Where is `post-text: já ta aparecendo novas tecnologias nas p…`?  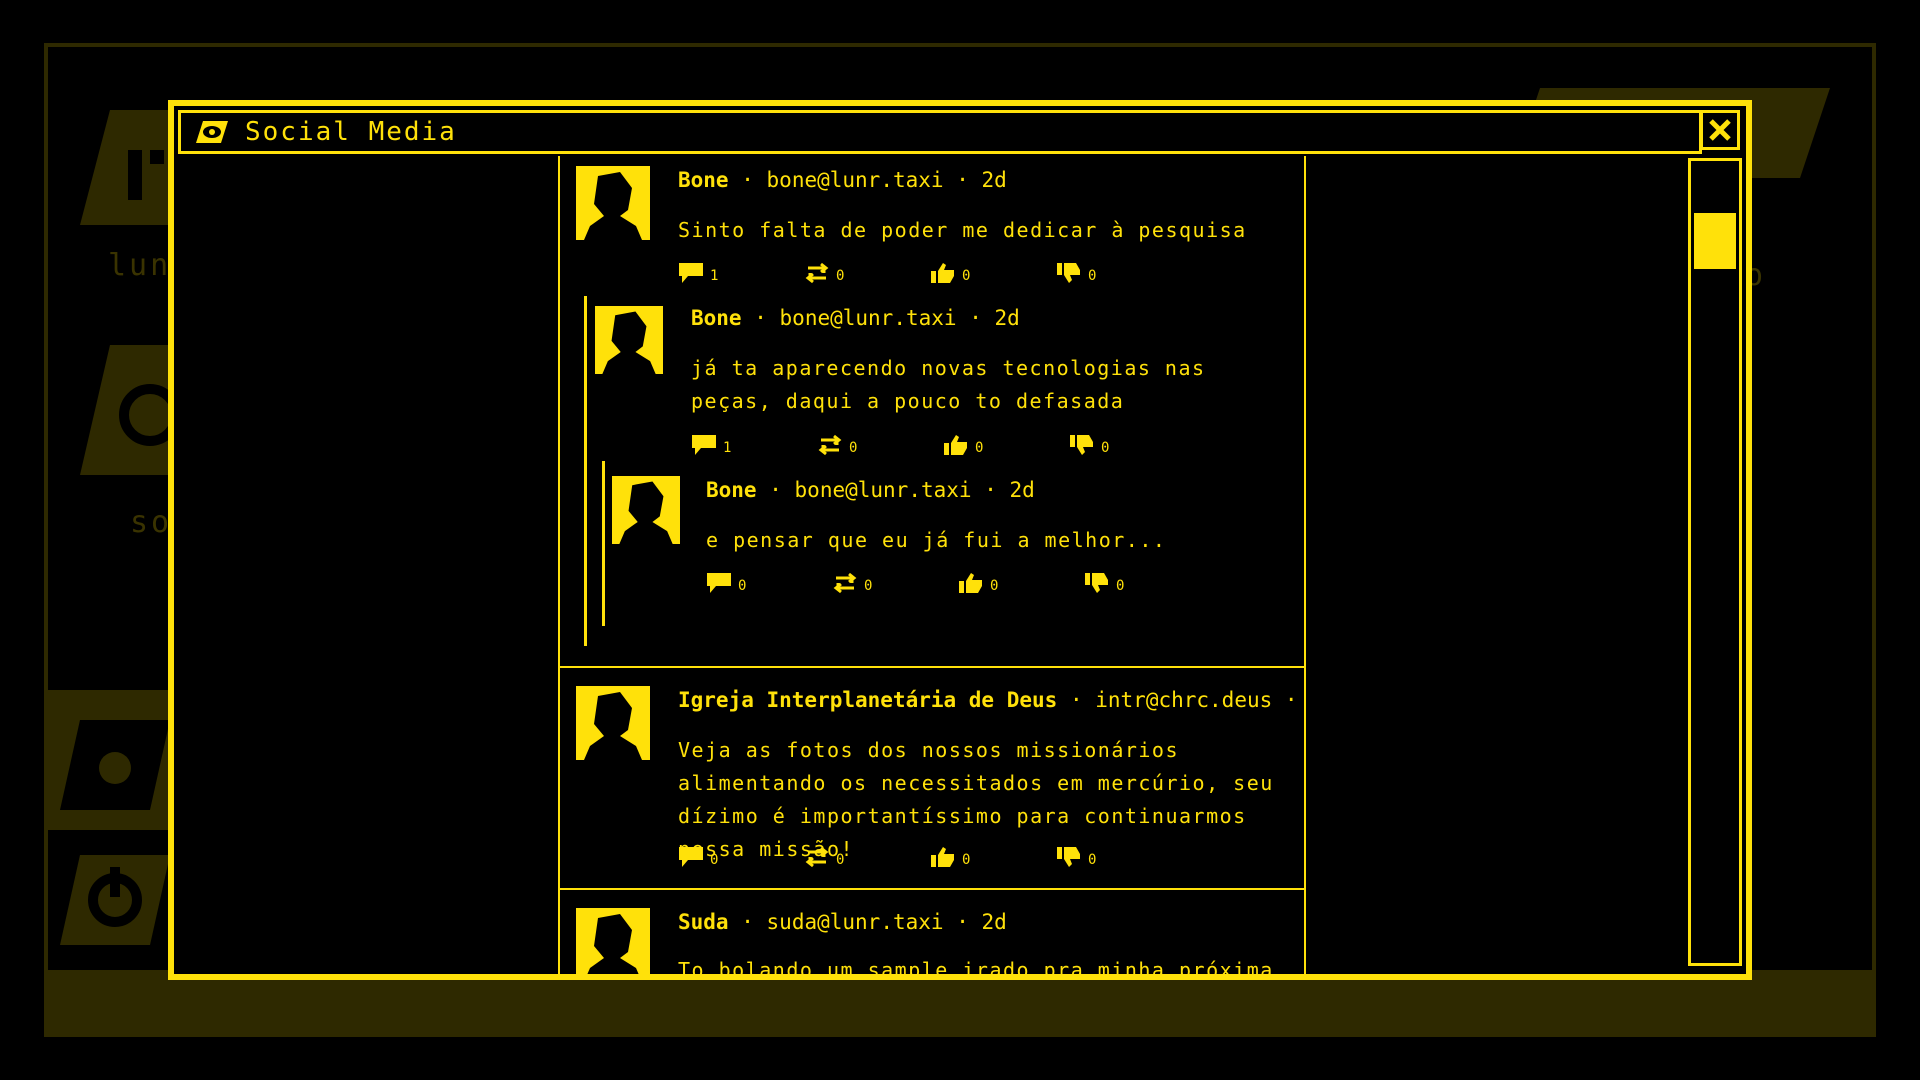
post-text: já ta aparecendo novas tecnologias nas p… is located at coordinates (948, 384).